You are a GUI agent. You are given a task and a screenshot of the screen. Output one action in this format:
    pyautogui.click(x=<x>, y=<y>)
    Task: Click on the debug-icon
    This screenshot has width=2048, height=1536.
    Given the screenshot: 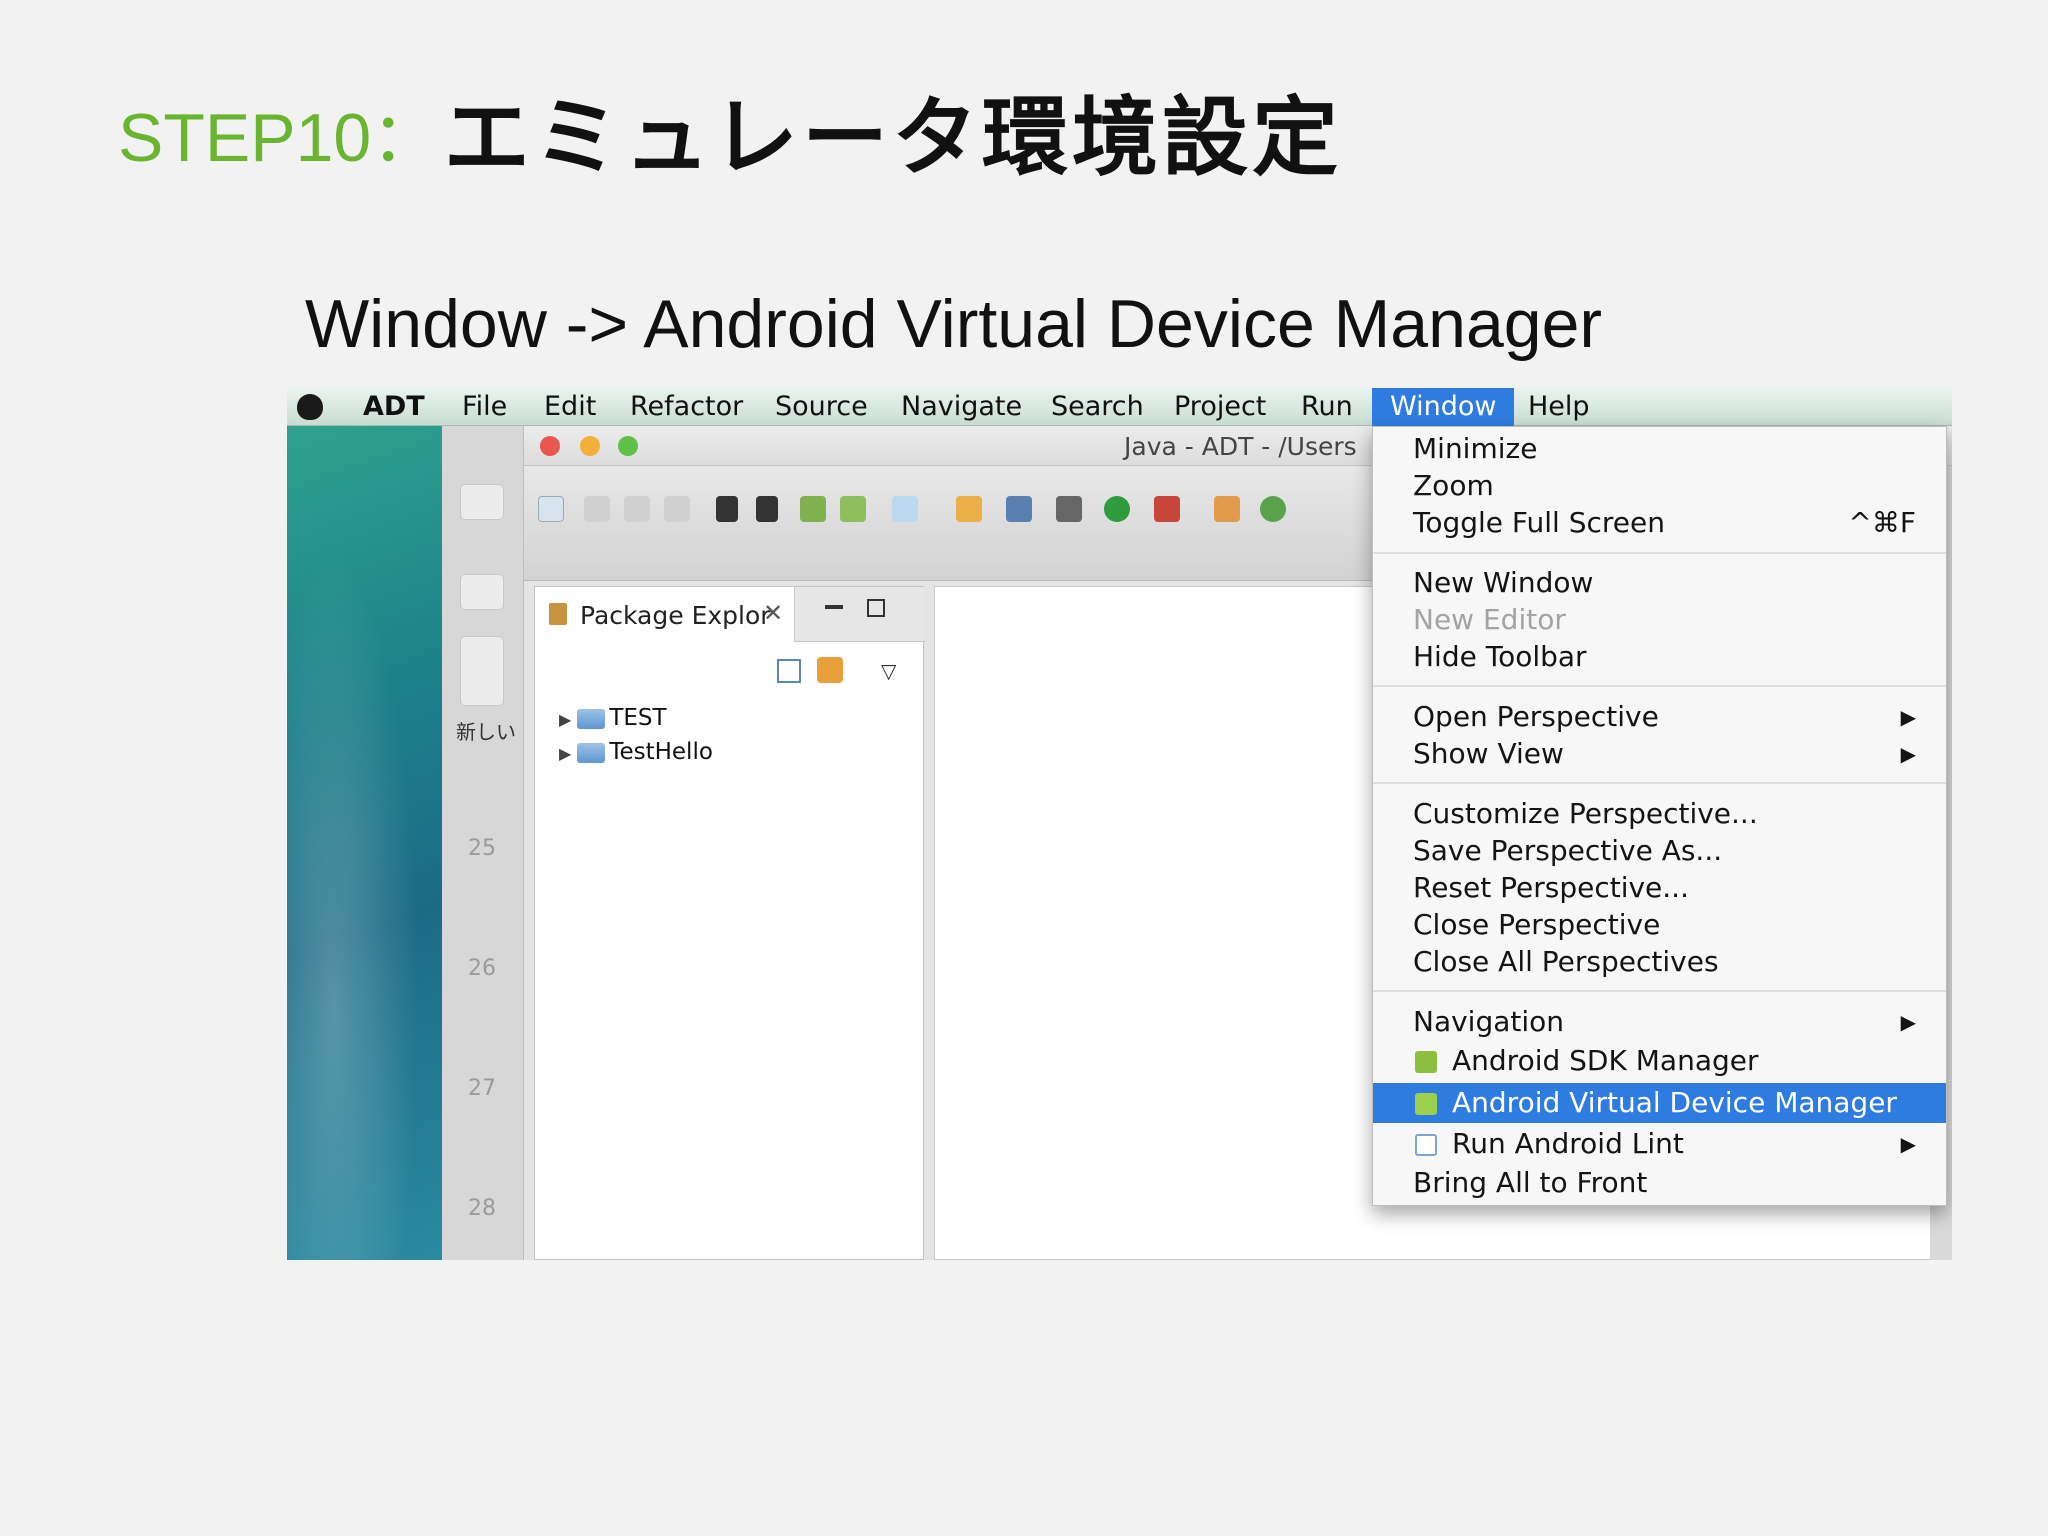 What is the action you would take?
    pyautogui.click(x=1069, y=509)
    